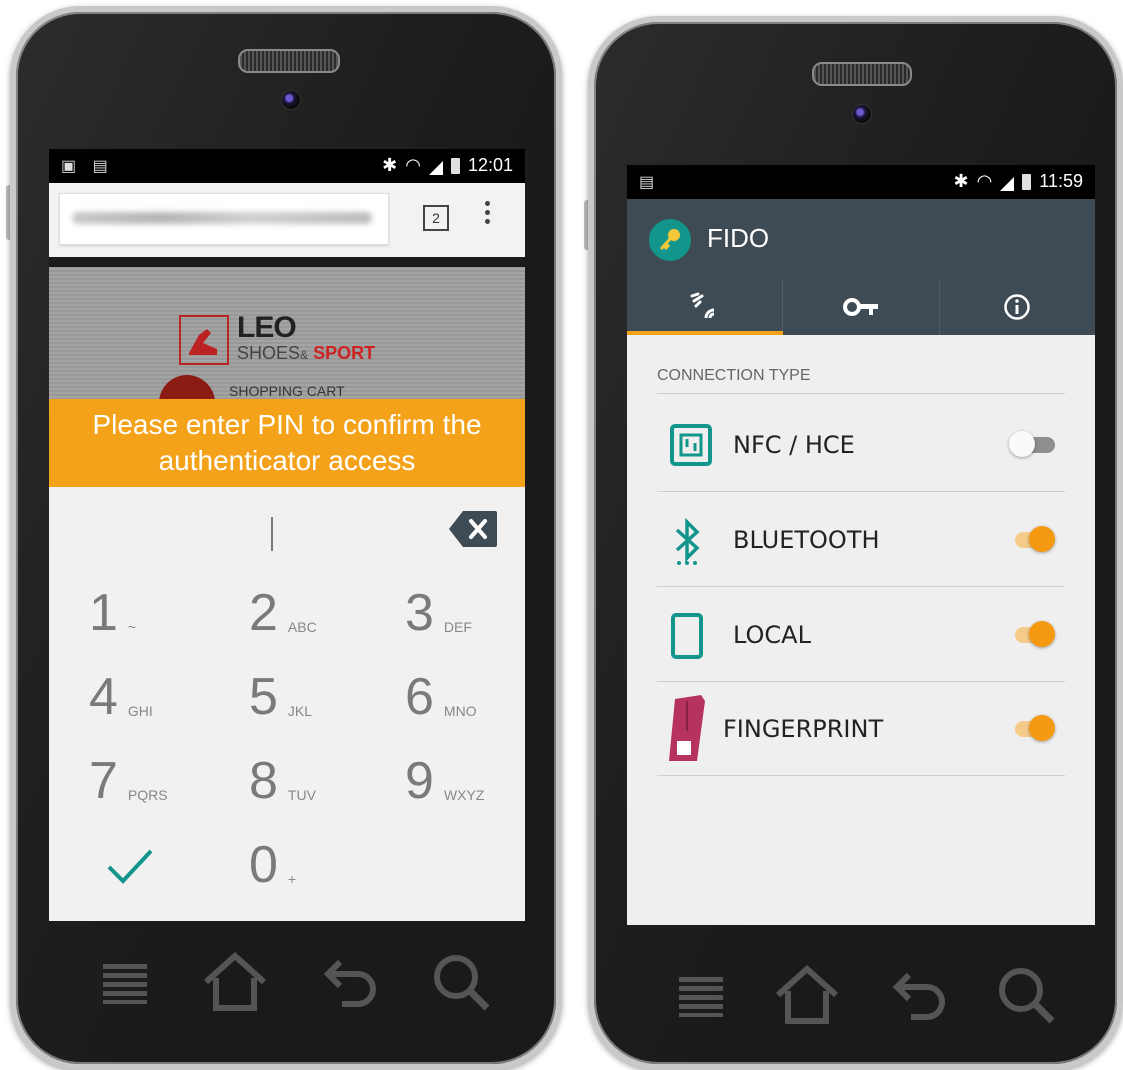  What do you see at coordinates (687, 638) in the screenshot?
I see `phone-icon` at bounding box center [687, 638].